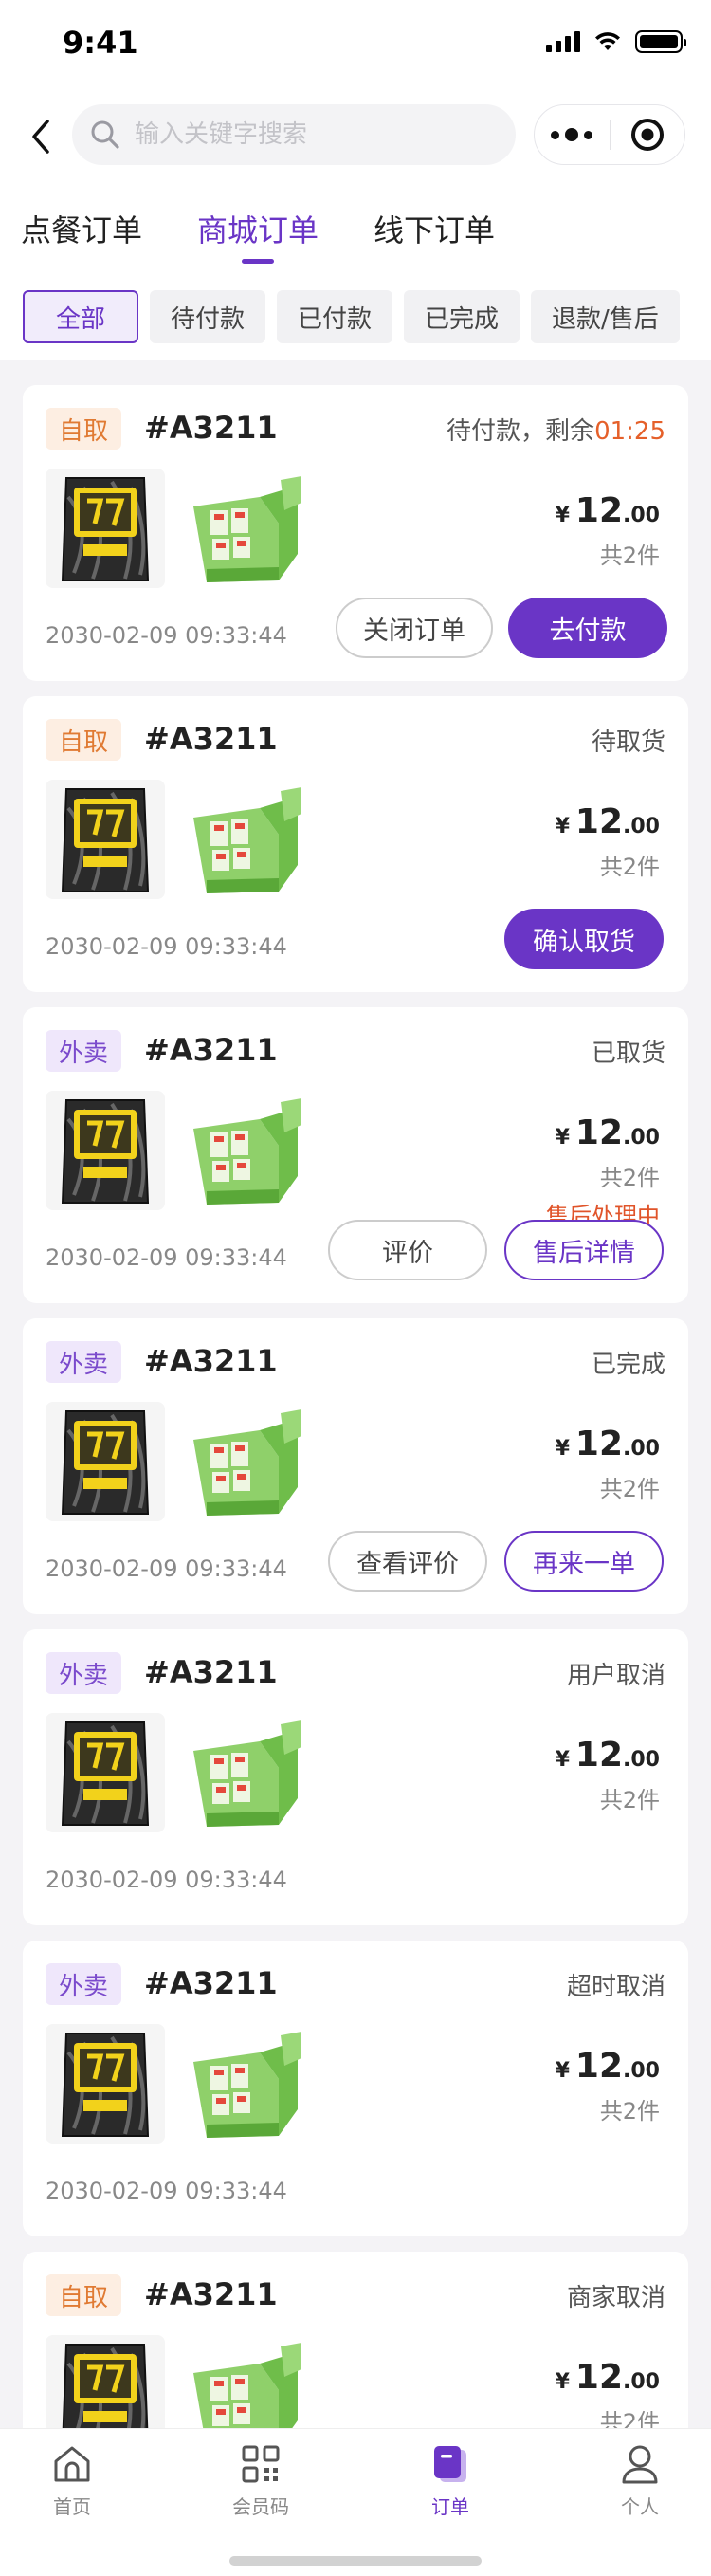 The width and height of the screenshot is (711, 2576). I want to click on search-bar, so click(294, 134).